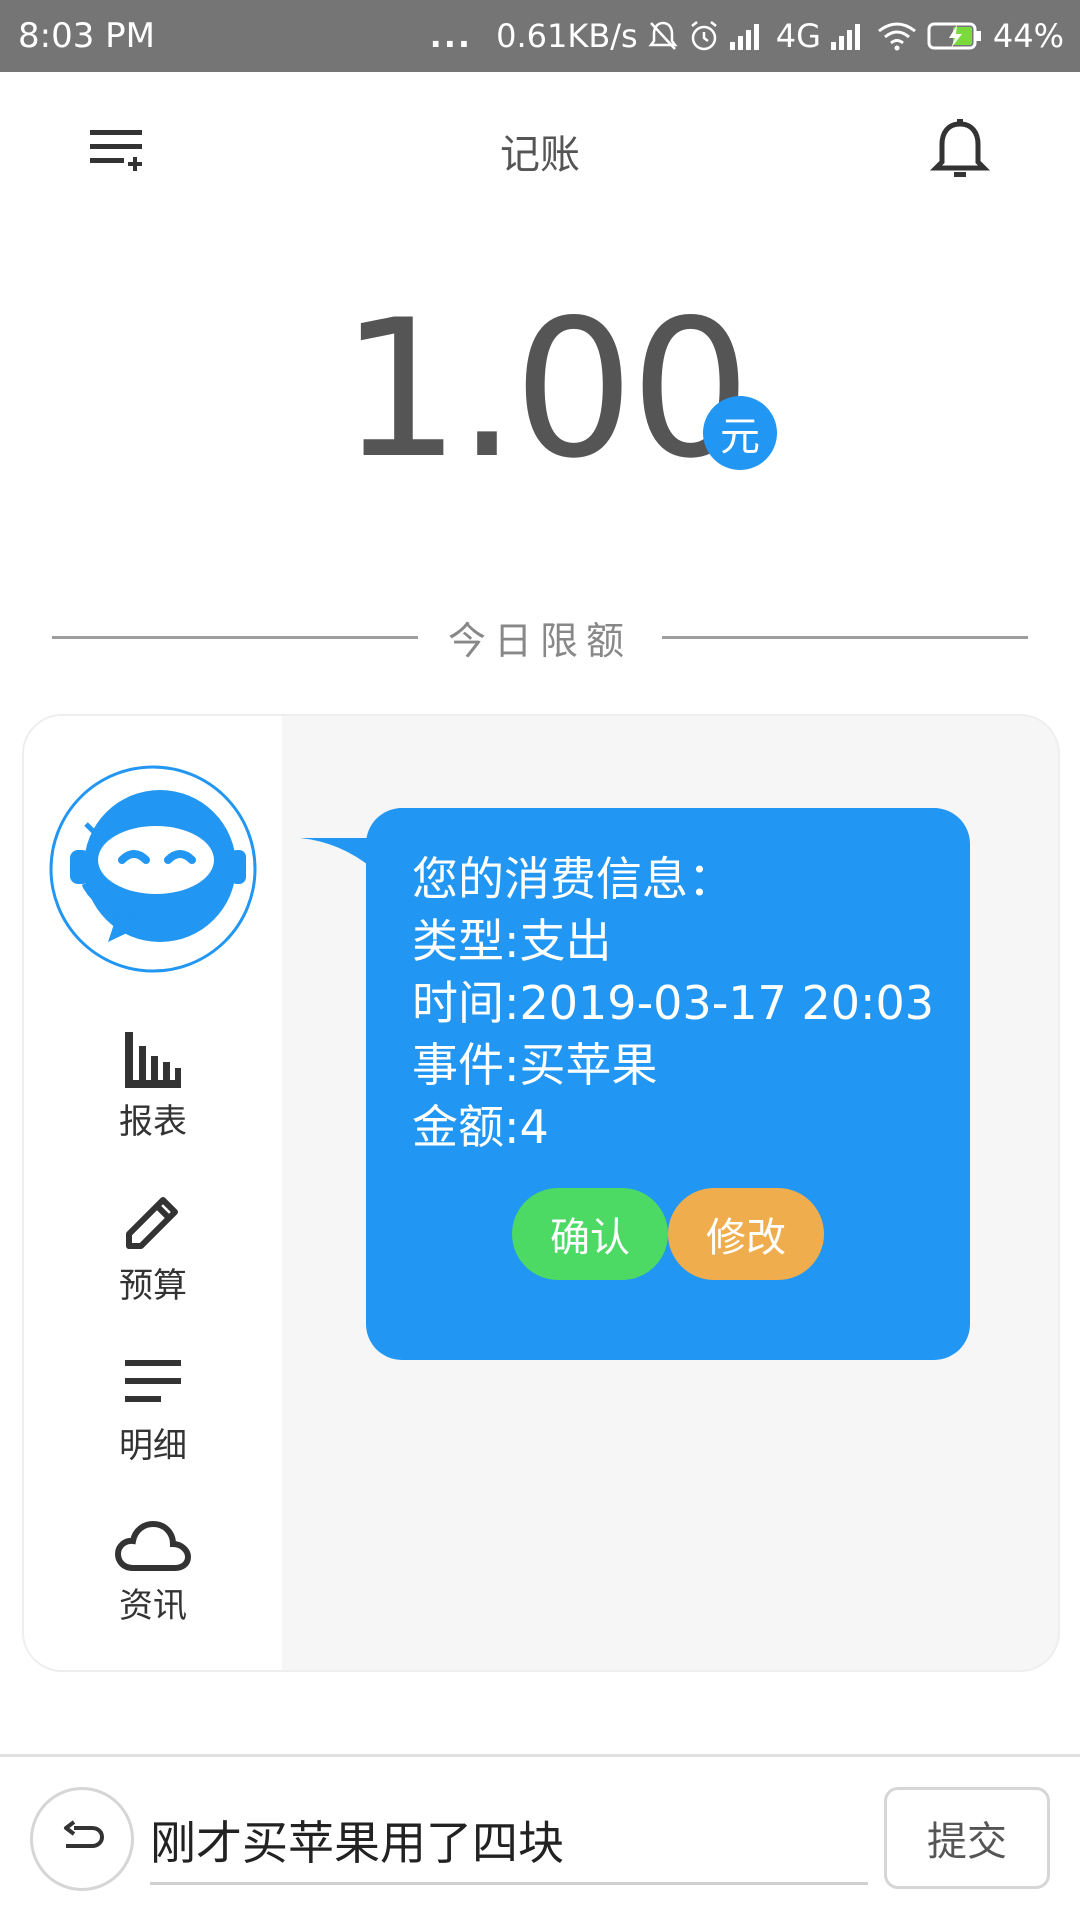  I want to click on sidebar-item-label: 报表, so click(153, 1122).